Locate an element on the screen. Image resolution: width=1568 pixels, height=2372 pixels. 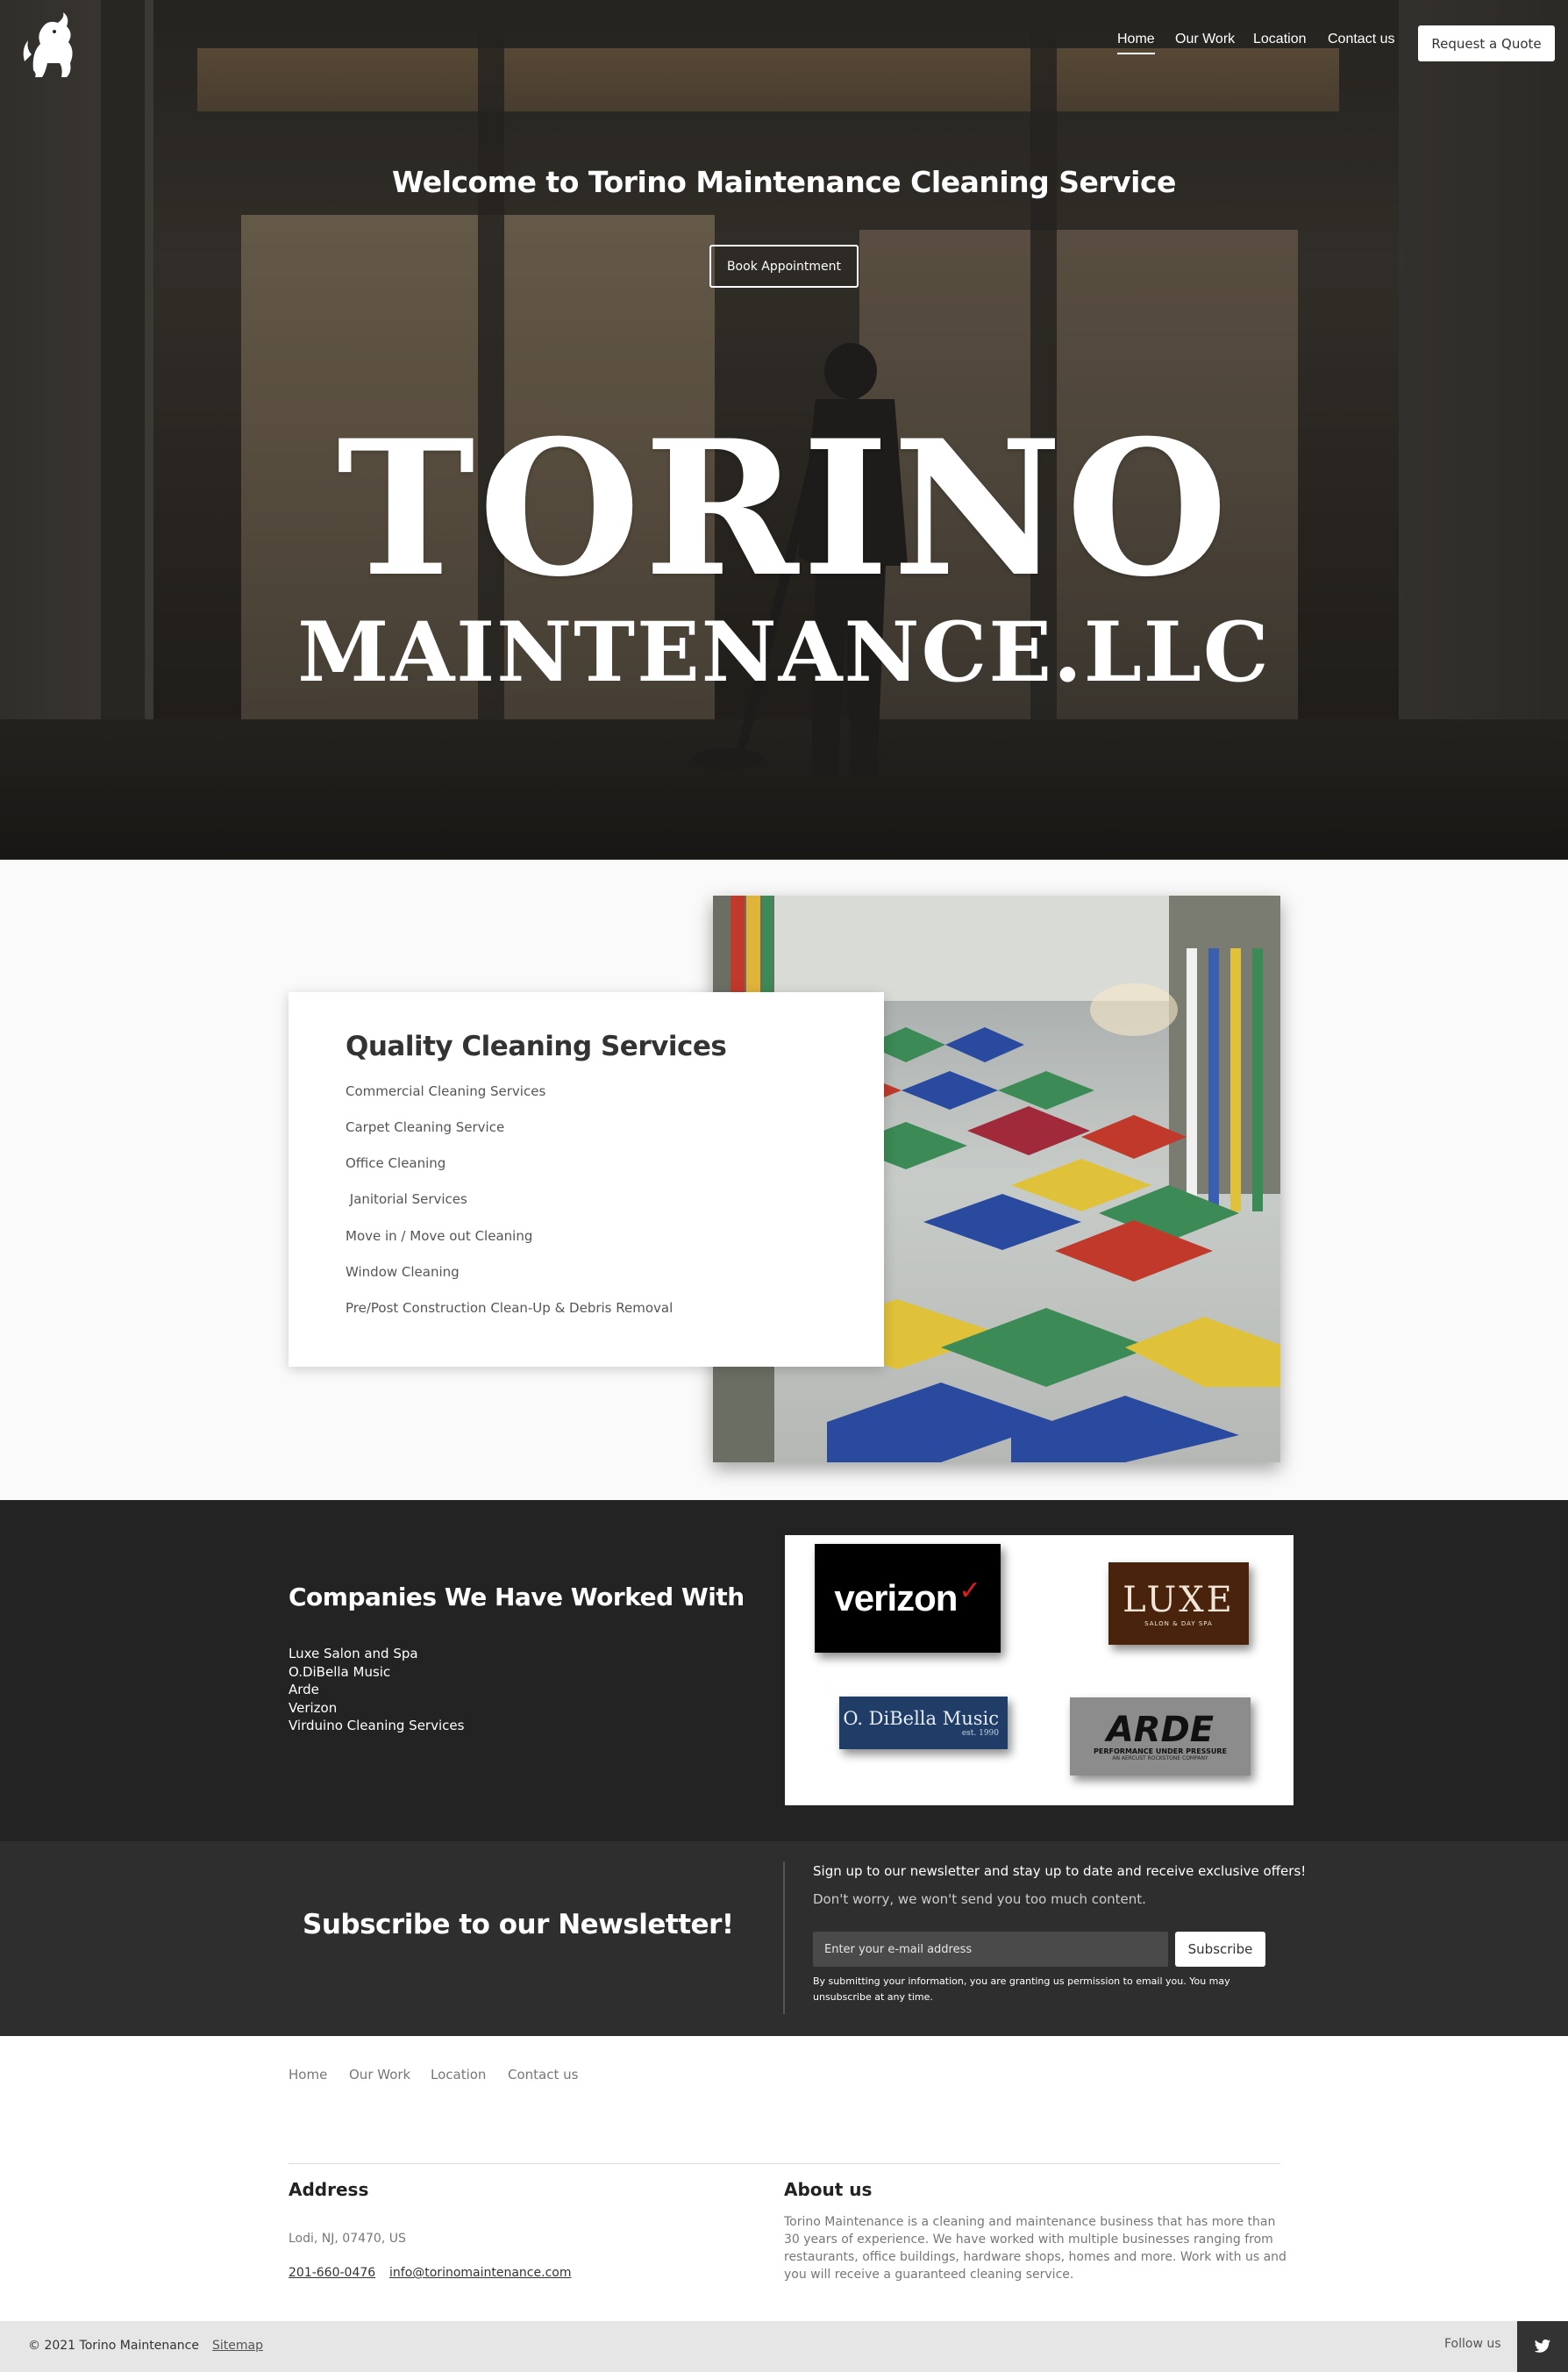
footer-divider is located at coordinates (785, 2163).